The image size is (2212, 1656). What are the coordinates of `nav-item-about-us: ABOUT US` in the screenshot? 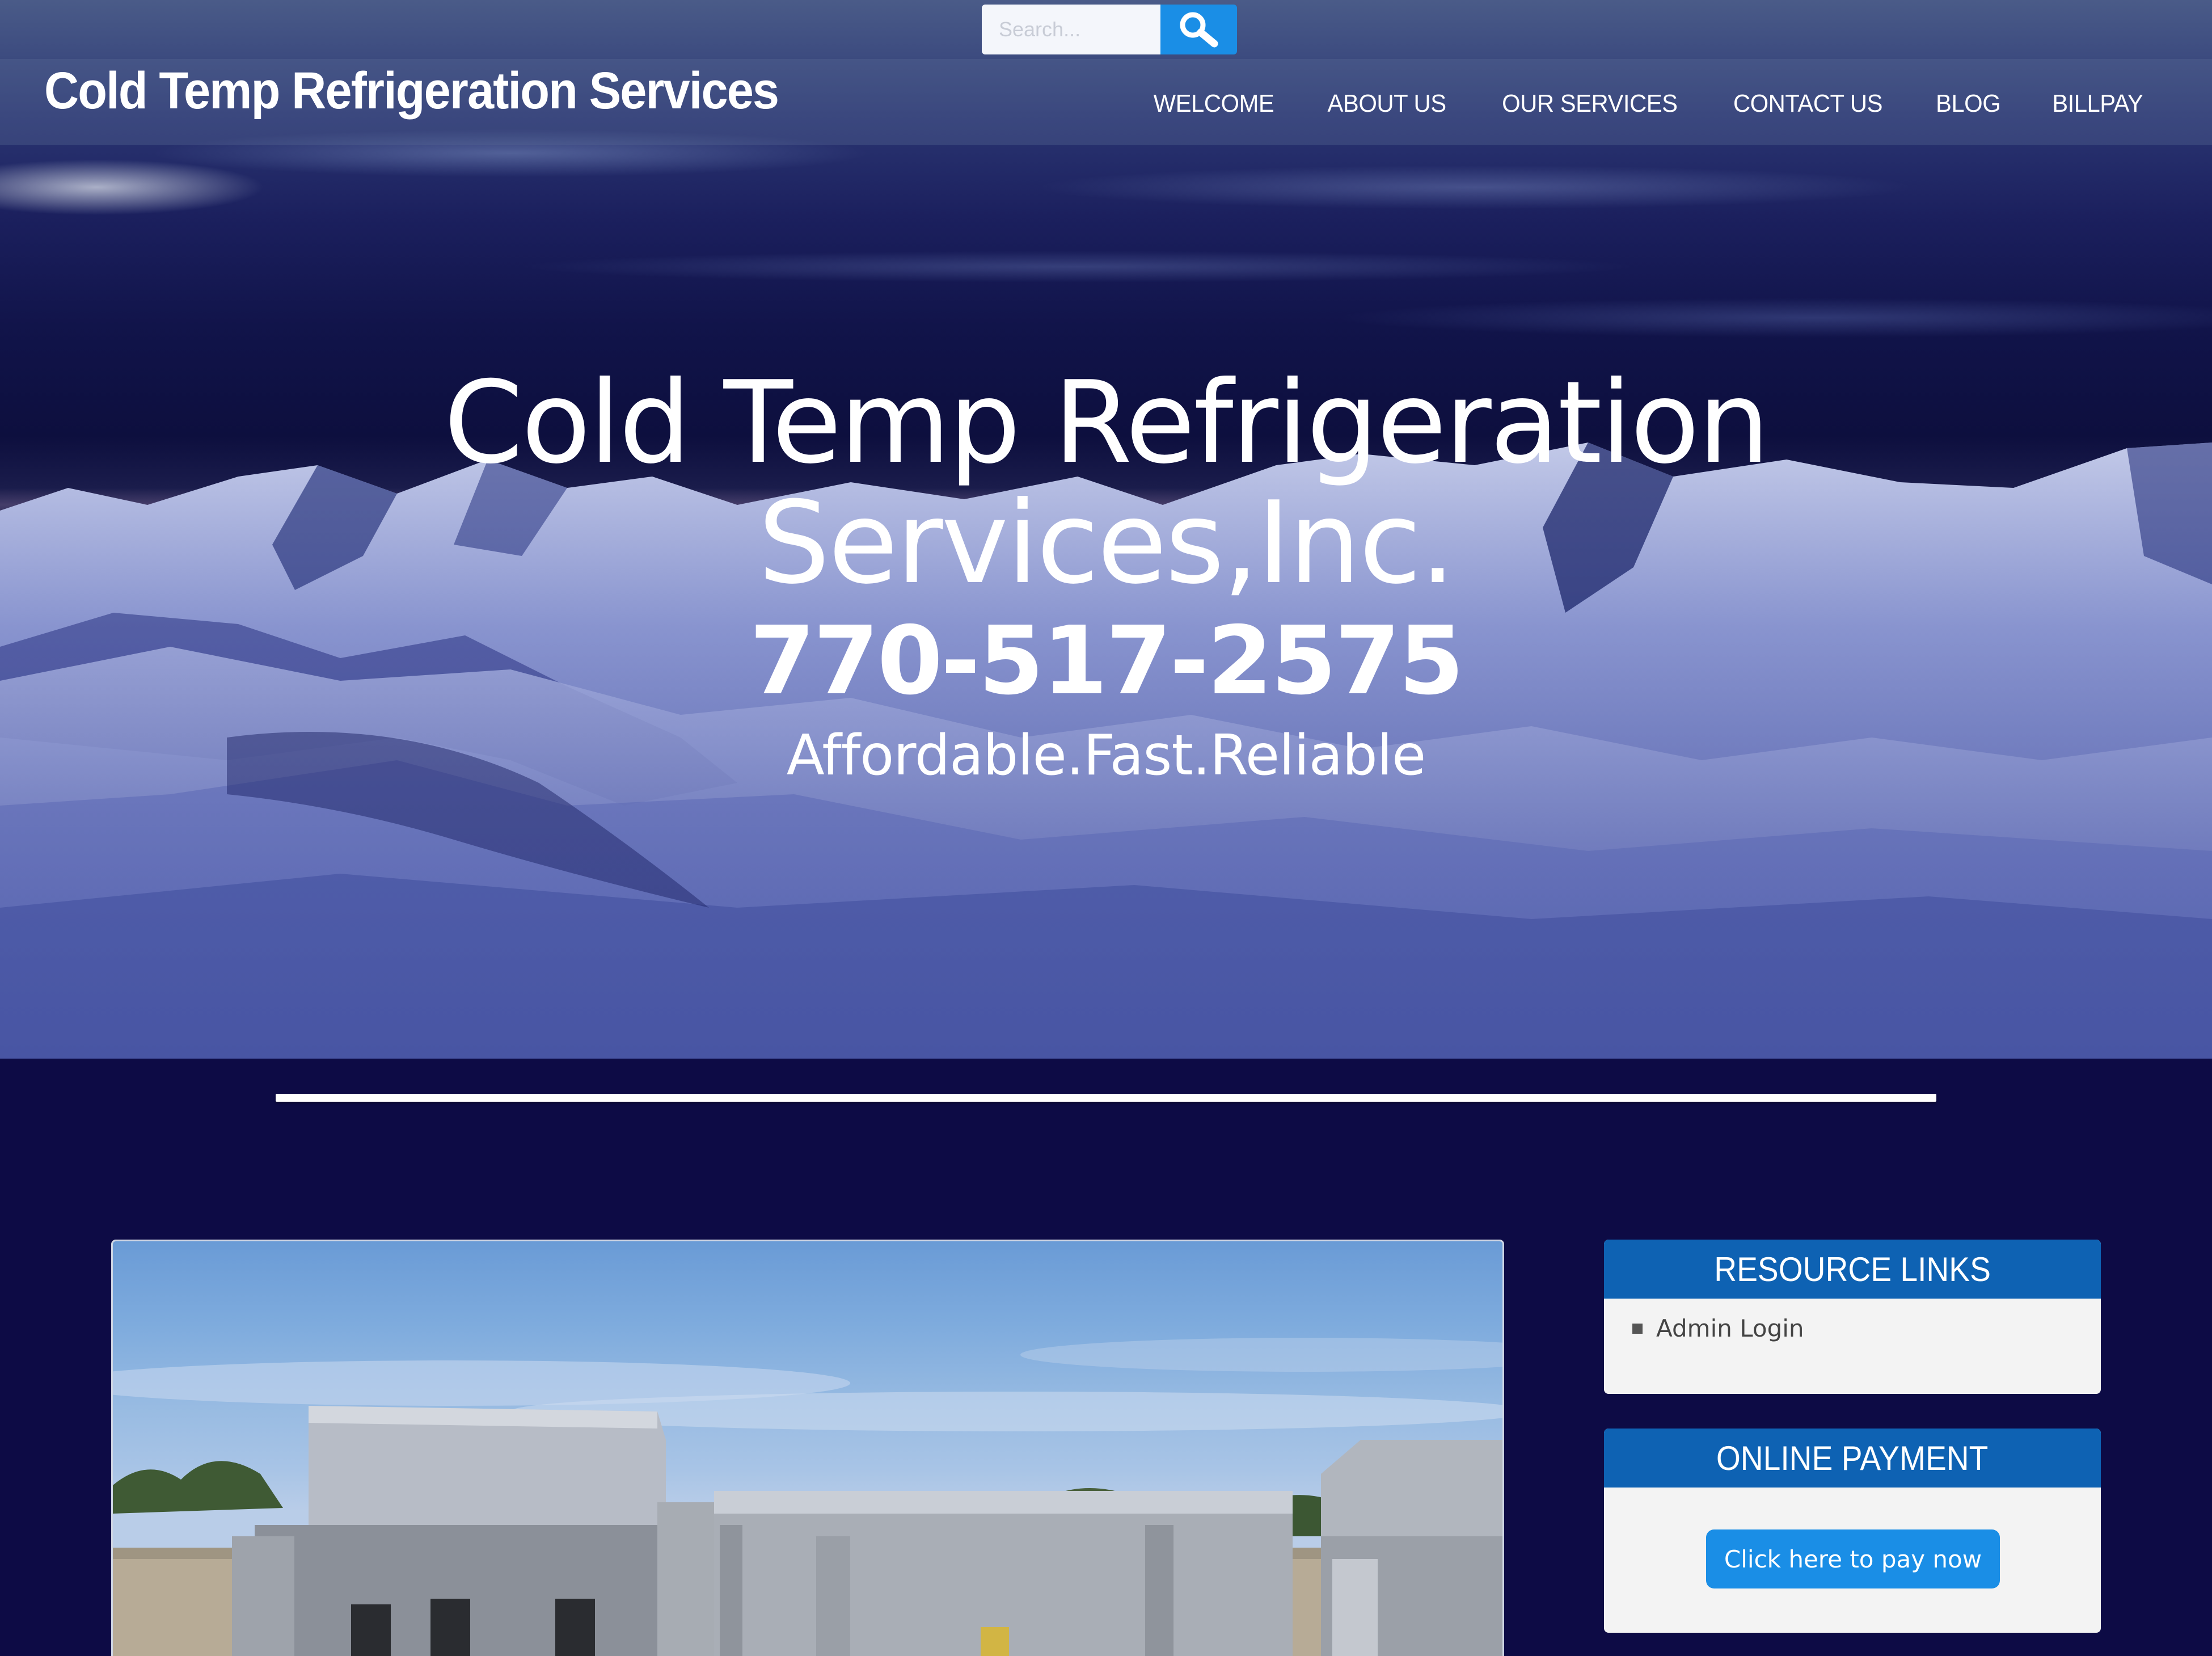 It's located at (1387, 104).